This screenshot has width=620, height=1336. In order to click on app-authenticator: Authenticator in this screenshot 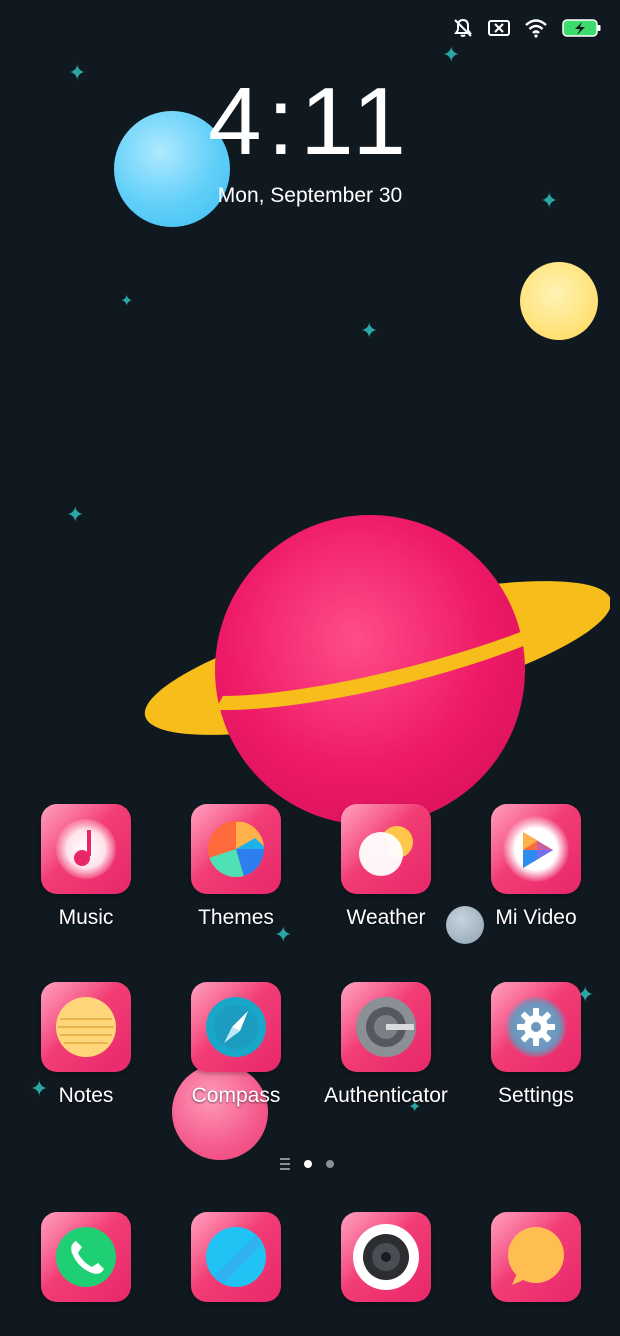, I will do `click(386, 1045)`.